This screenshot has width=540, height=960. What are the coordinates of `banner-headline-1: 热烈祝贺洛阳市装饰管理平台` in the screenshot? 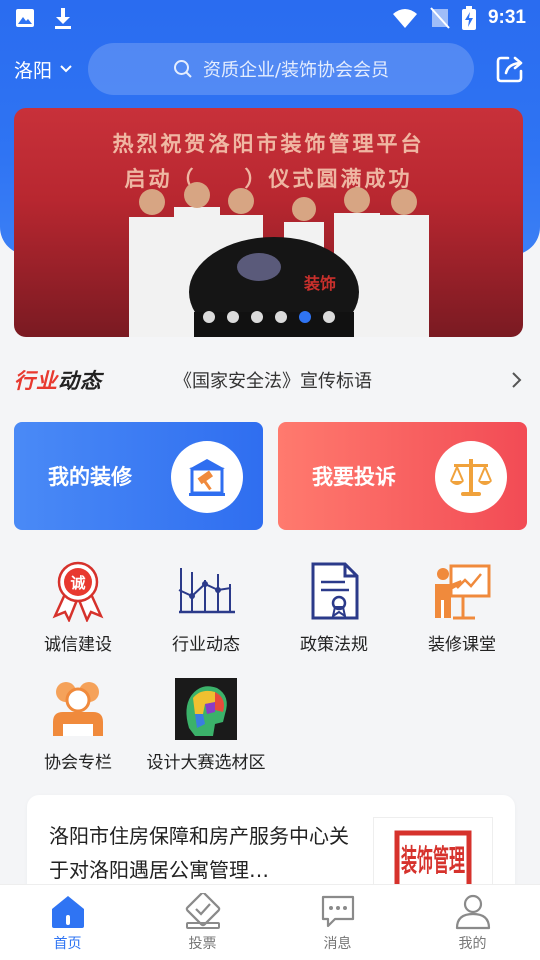 It's located at (268, 144).